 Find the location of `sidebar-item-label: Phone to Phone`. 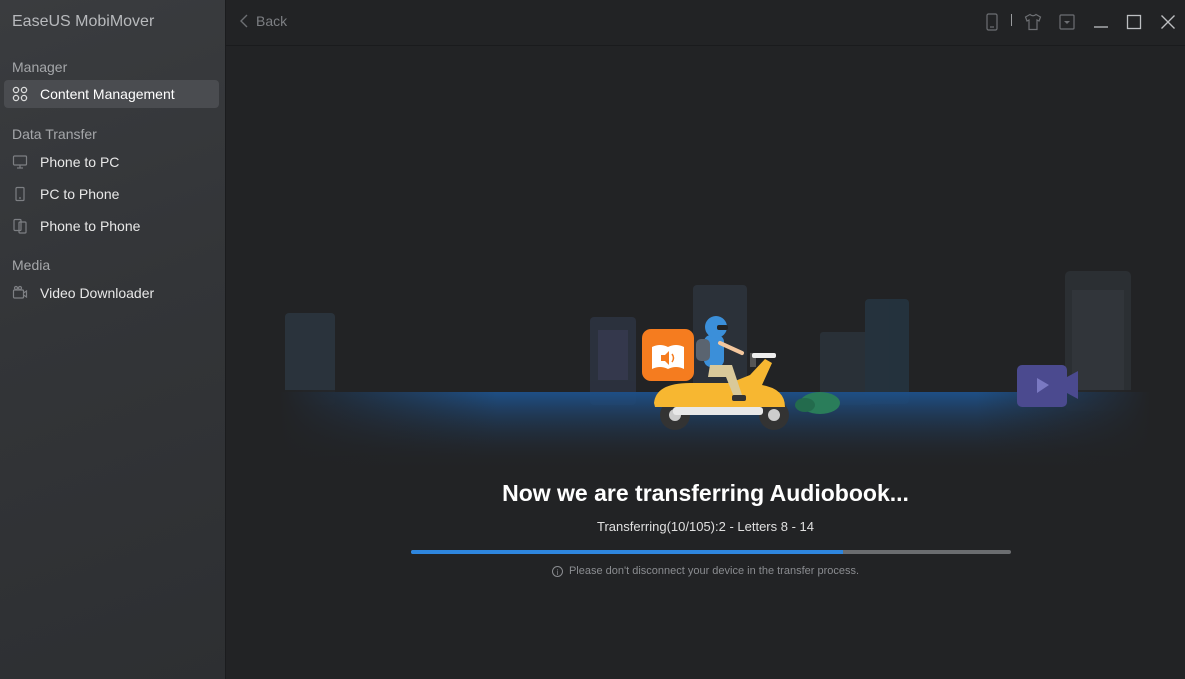

sidebar-item-label: Phone to Phone is located at coordinates (90, 226).